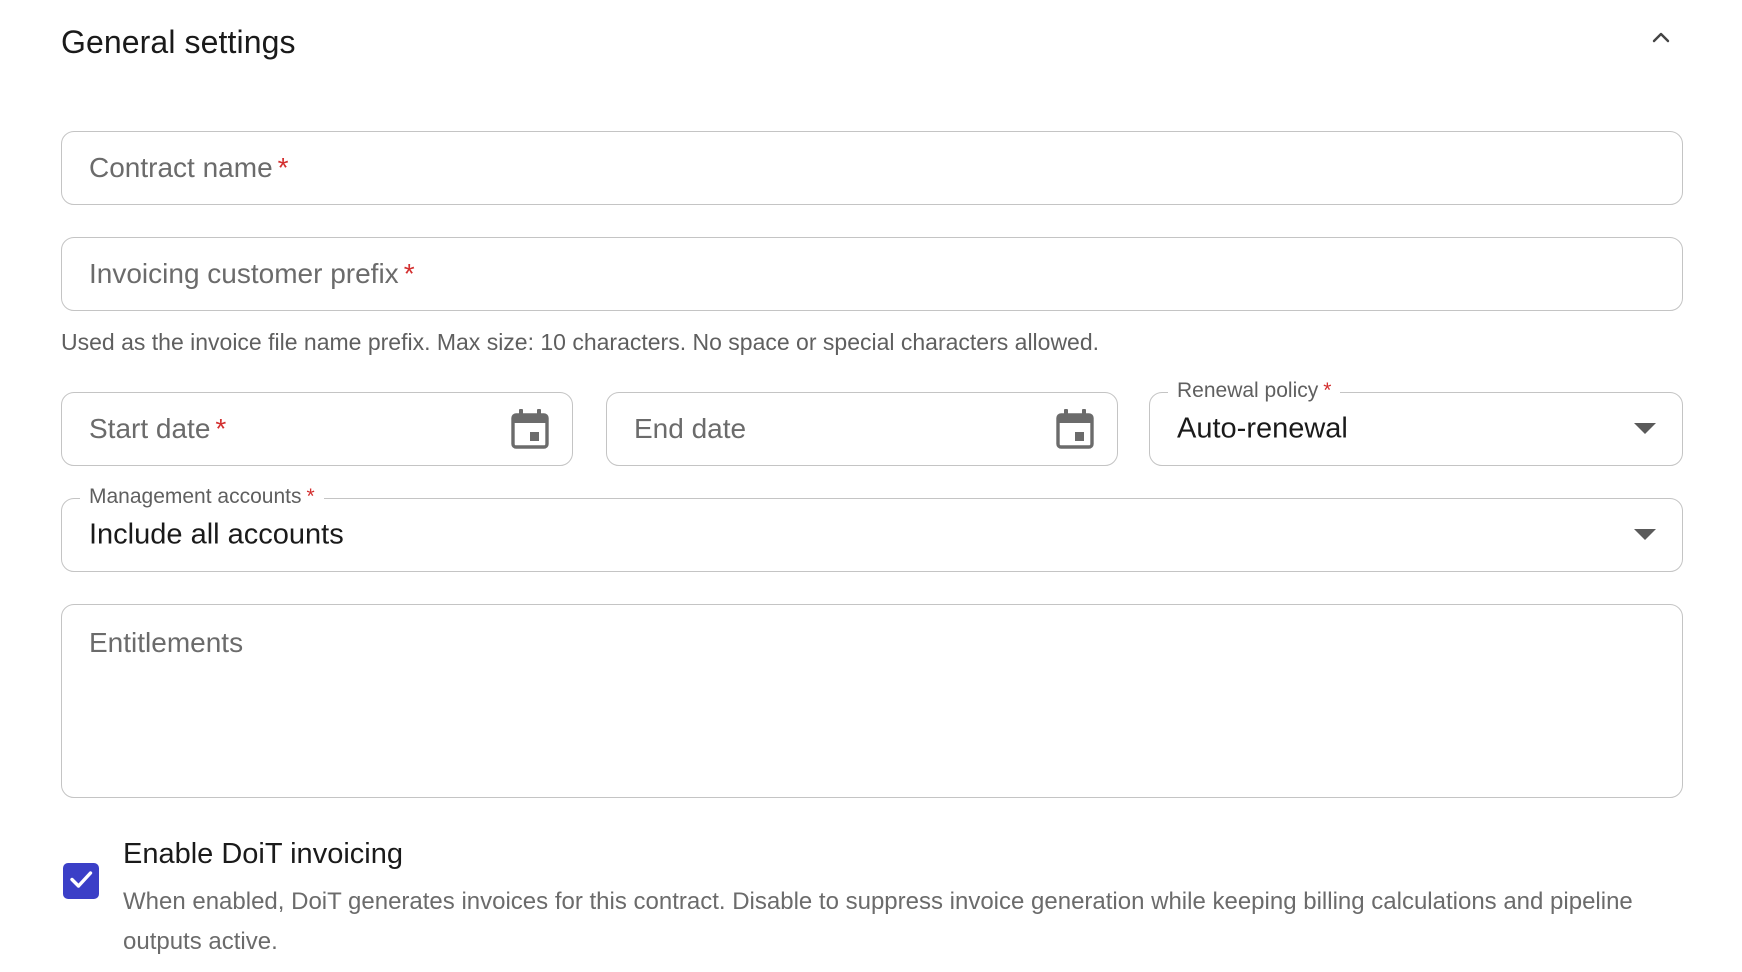  Describe the element at coordinates (216, 534) in the screenshot. I see `management-accounts-value: Include all accounts` at that location.